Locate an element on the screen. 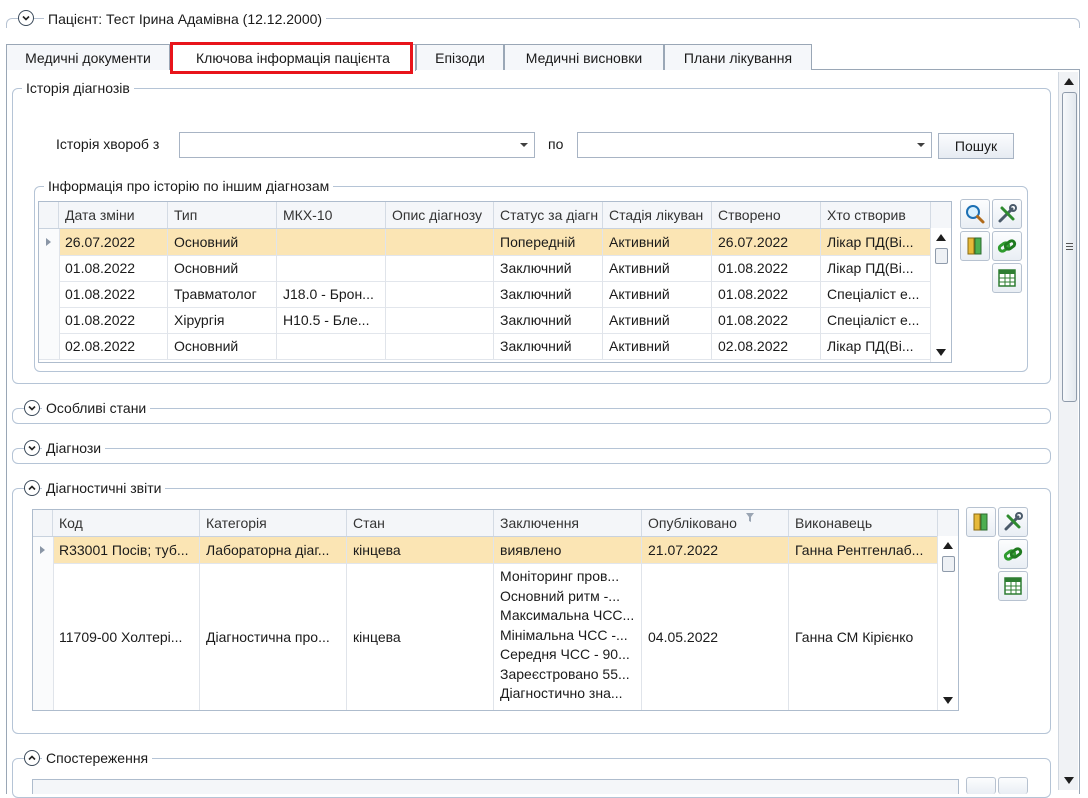 The height and width of the screenshot is (798, 1088). column-header: Статус за діагн is located at coordinates (548, 215).